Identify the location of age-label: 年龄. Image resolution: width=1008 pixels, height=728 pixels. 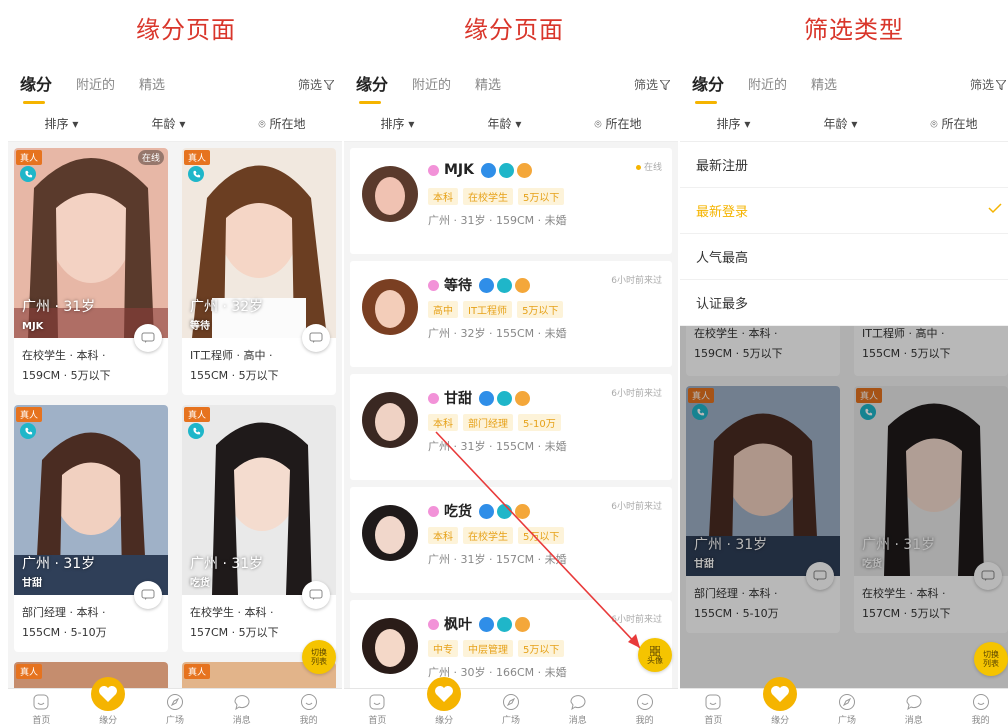
(835, 124).